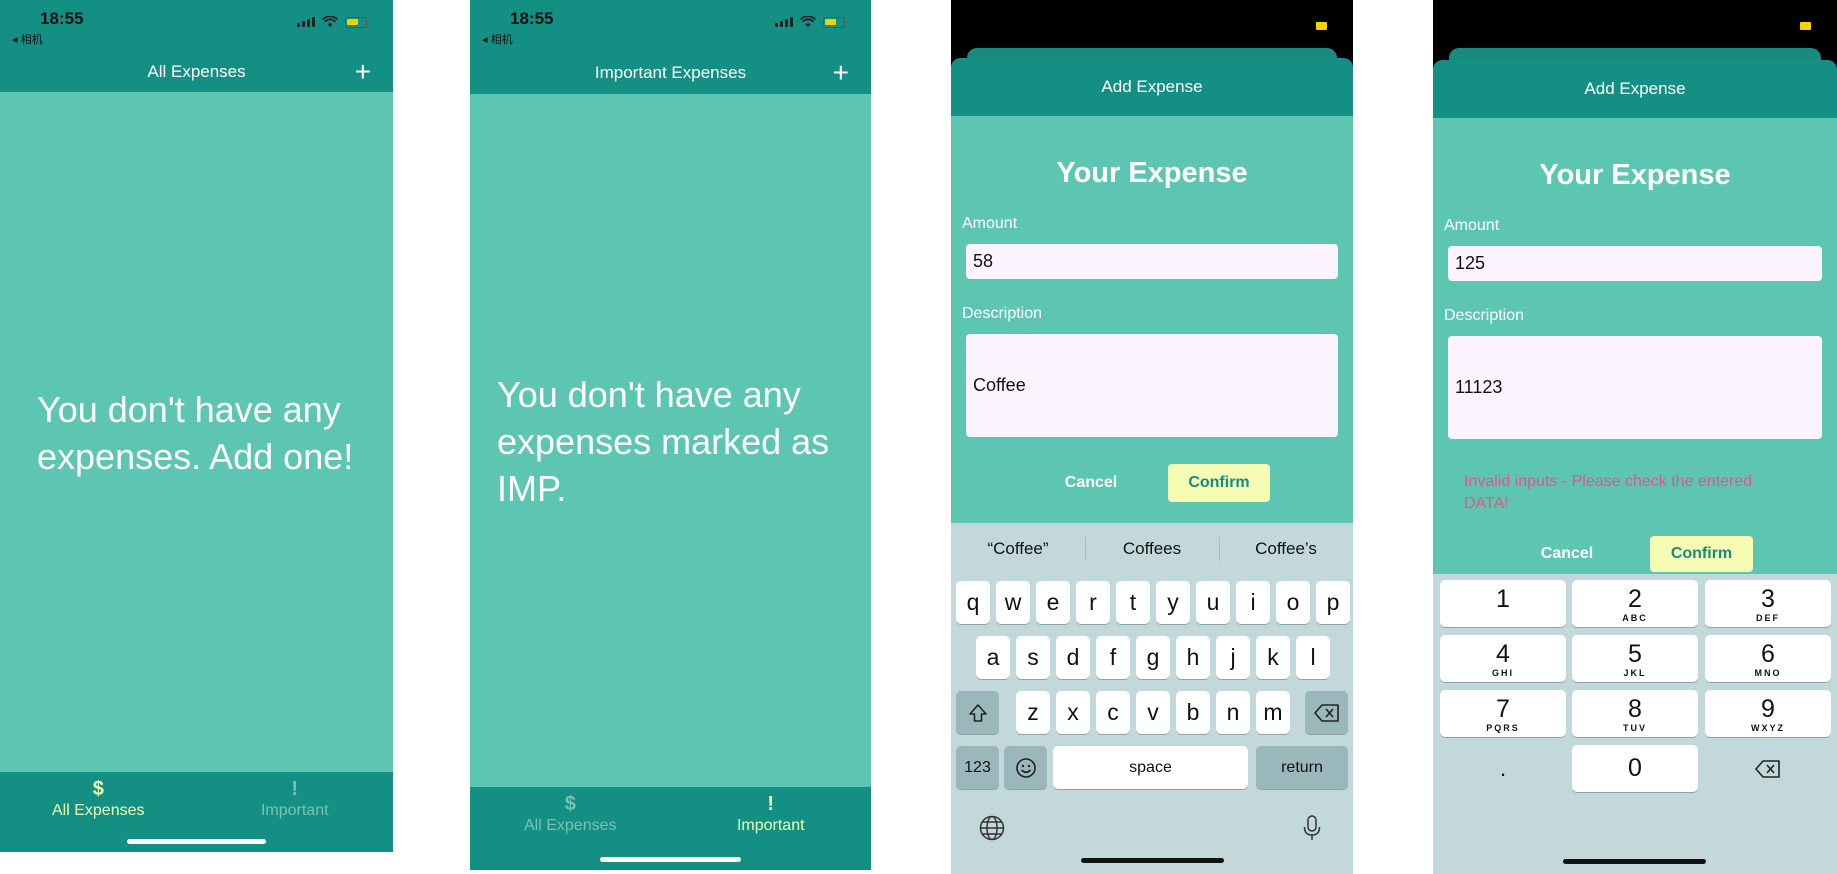 This screenshot has height=874, width=1837. I want to click on emoji-key, so click(1025, 767).